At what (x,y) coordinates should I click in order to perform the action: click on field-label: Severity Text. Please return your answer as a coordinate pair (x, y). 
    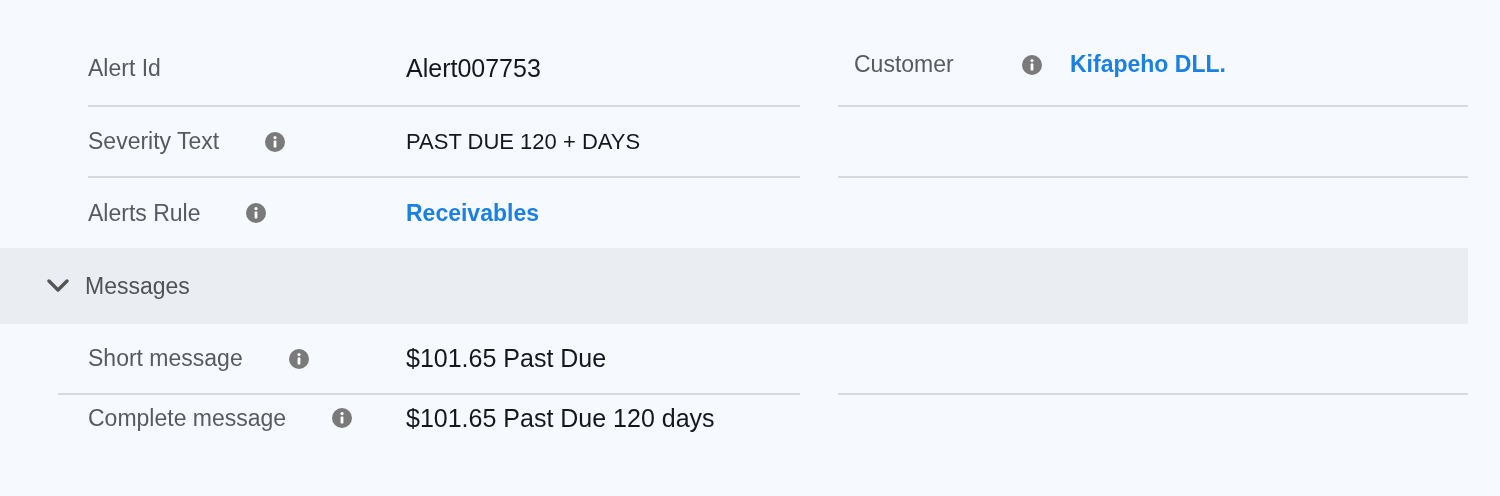
    Looking at the image, I should click on (154, 141).